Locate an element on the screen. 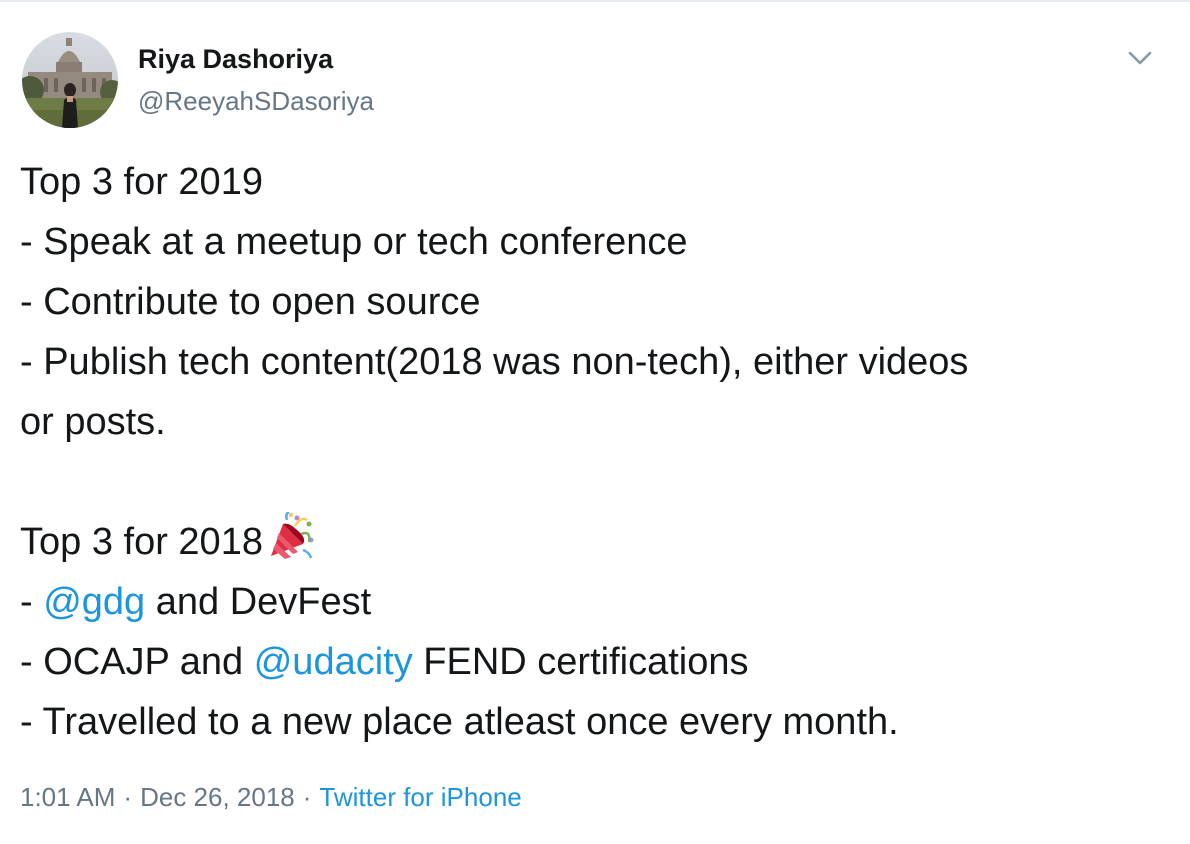 The image size is (1190, 844). tweet-date: Dec 26, 2018 is located at coordinates (217, 797).